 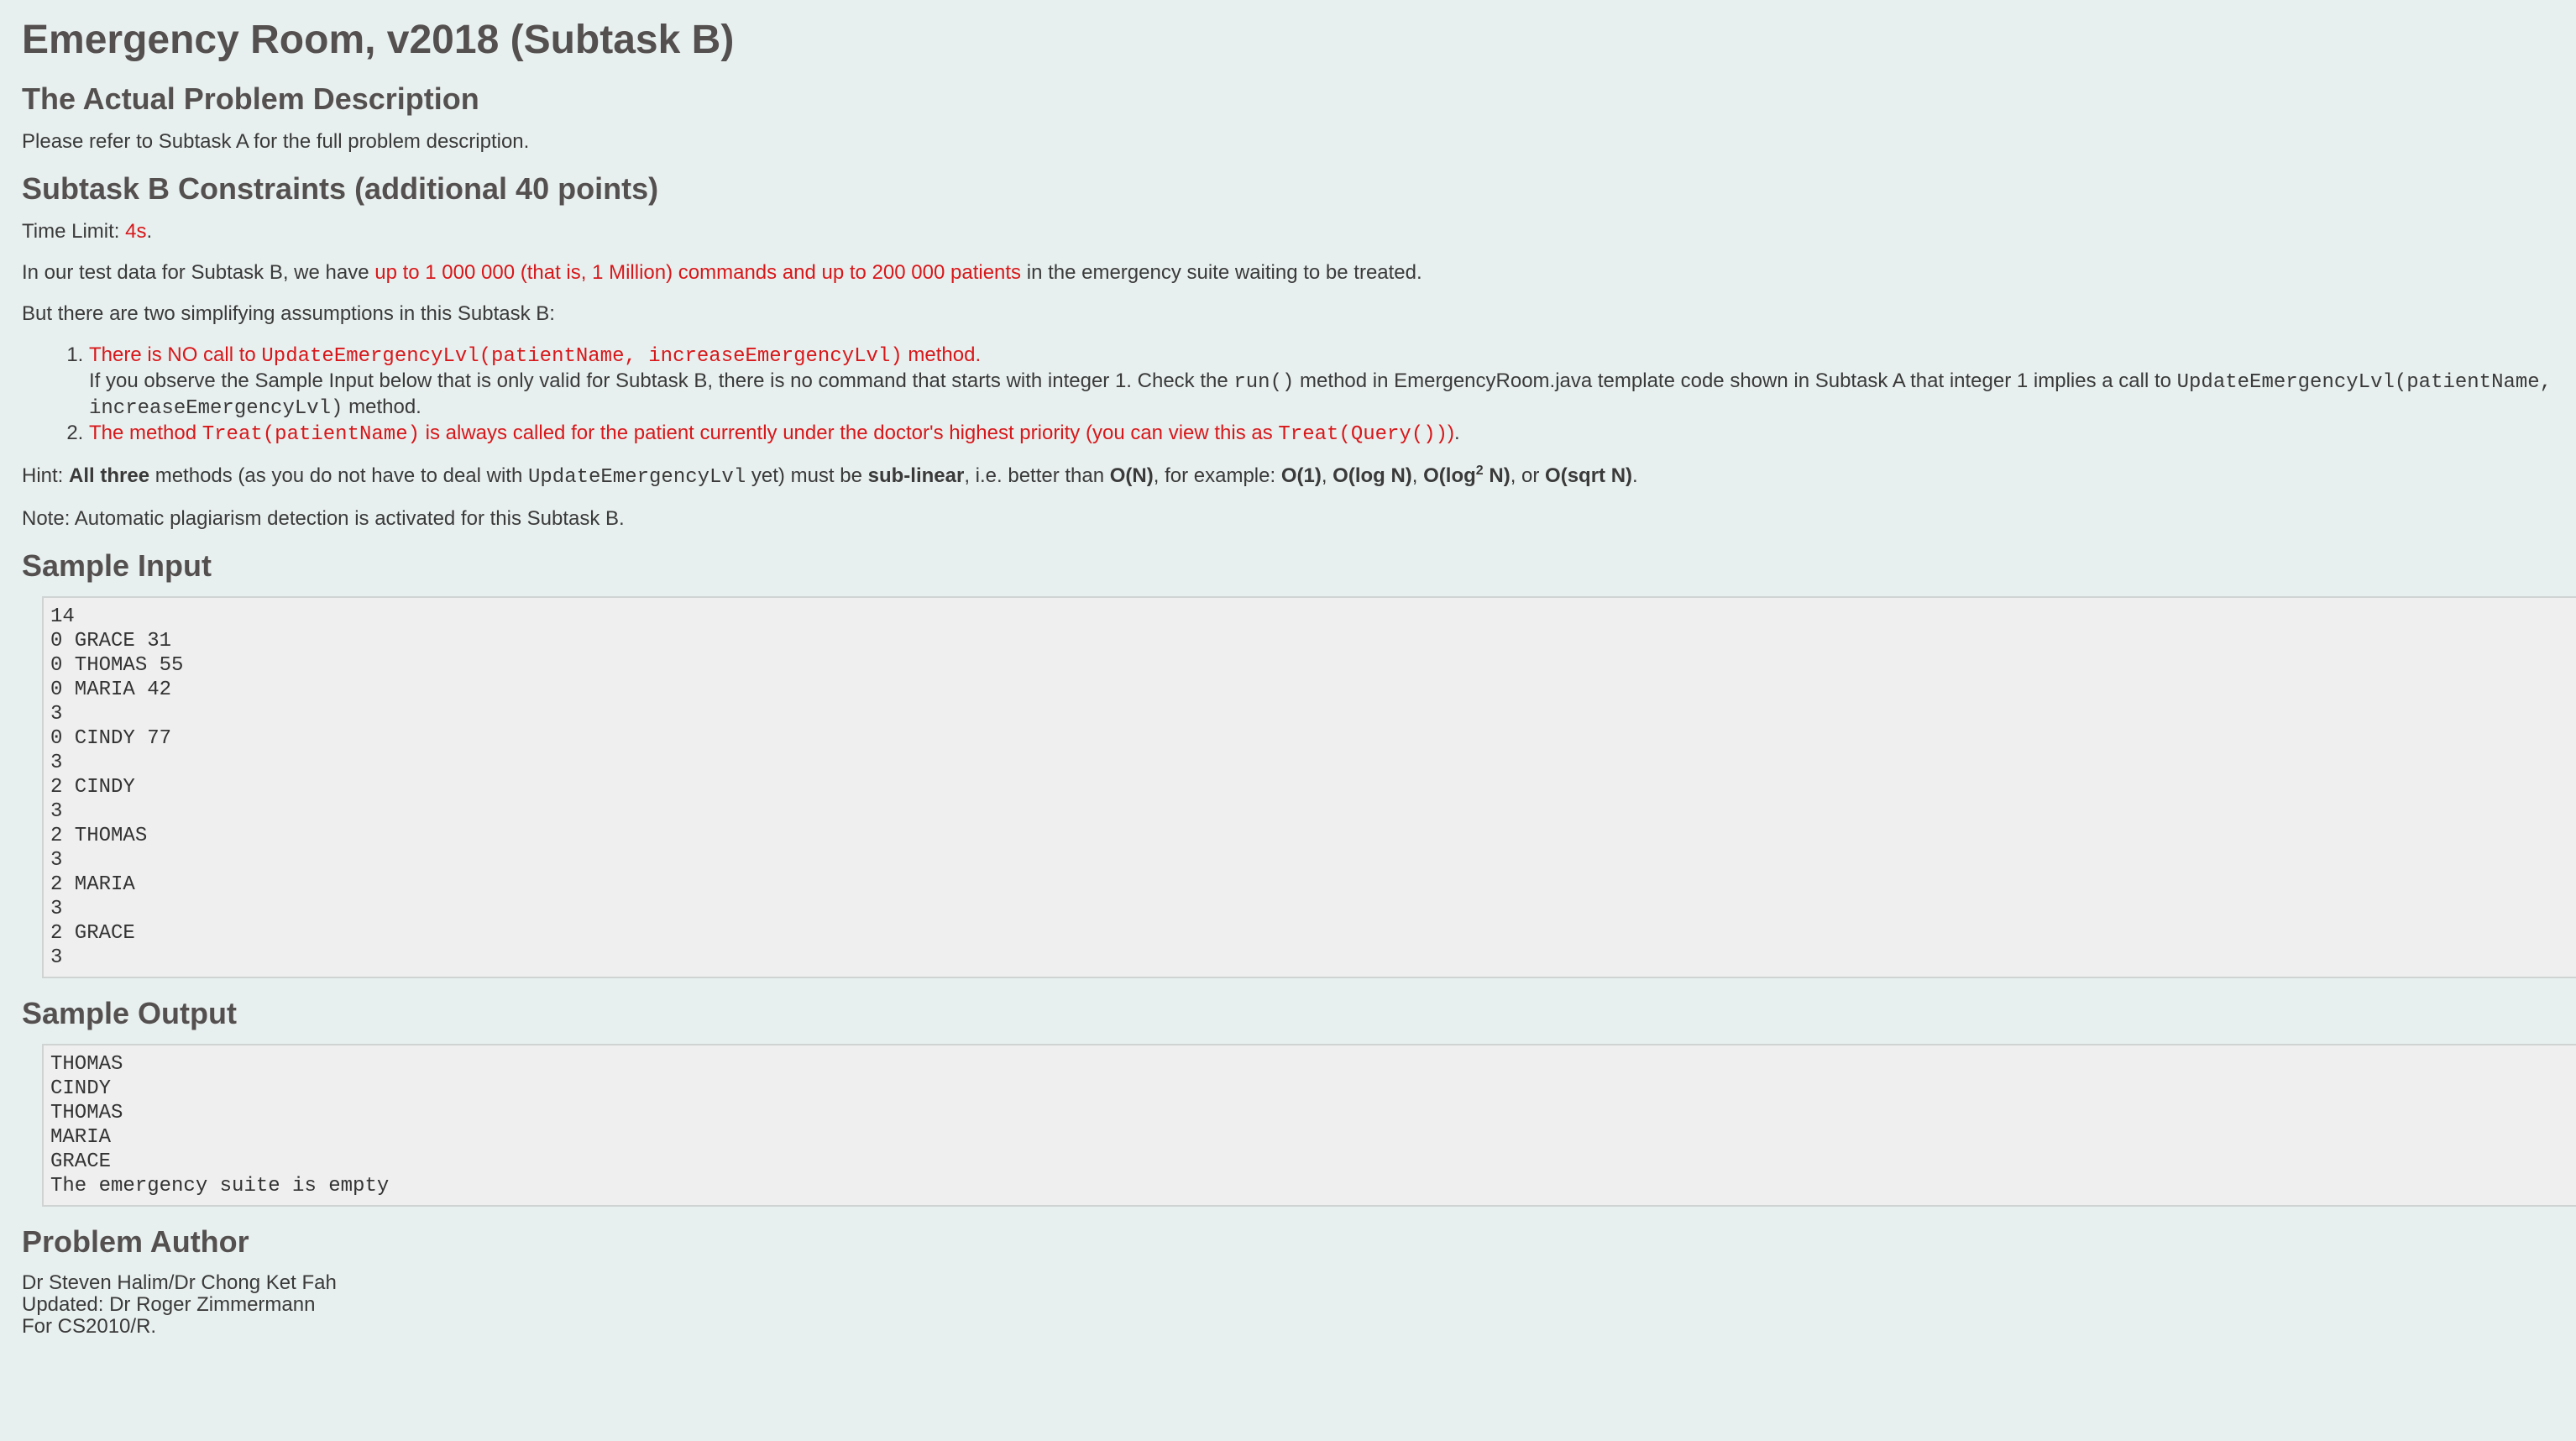 What do you see at coordinates (807, 475) in the screenshot?
I see `hint-part-b: yet) must be` at bounding box center [807, 475].